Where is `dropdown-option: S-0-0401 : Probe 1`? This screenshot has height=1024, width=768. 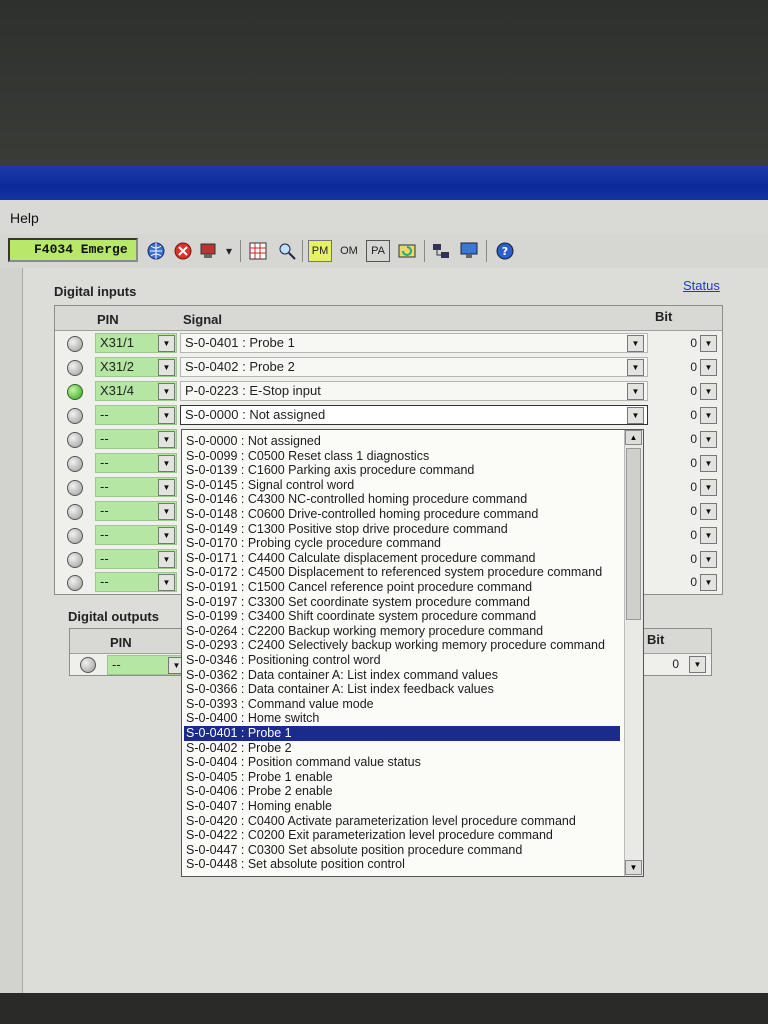 dropdown-option: S-0-0401 : Probe 1 is located at coordinates (402, 733).